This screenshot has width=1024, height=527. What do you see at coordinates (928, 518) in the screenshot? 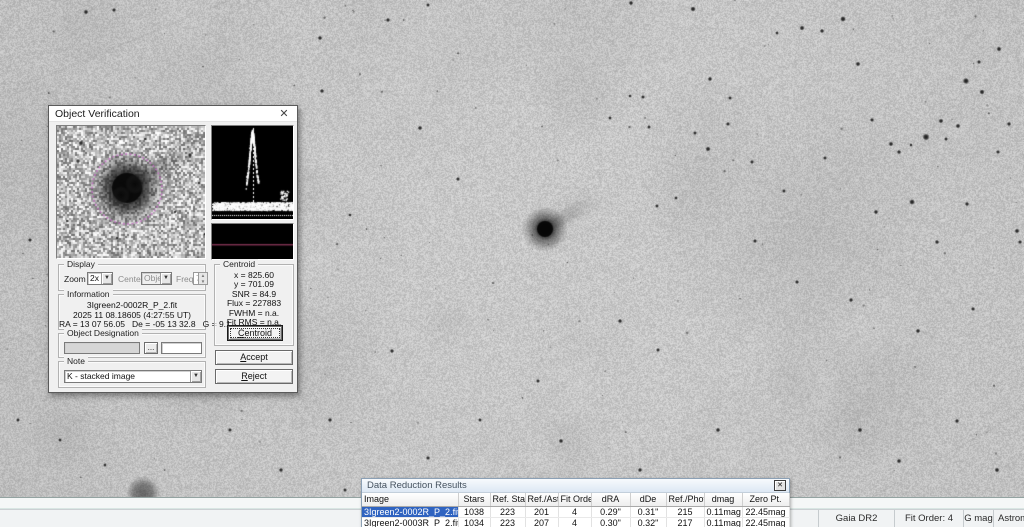
I see `status-fit-order: Fit Order: 4` at bounding box center [928, 518].